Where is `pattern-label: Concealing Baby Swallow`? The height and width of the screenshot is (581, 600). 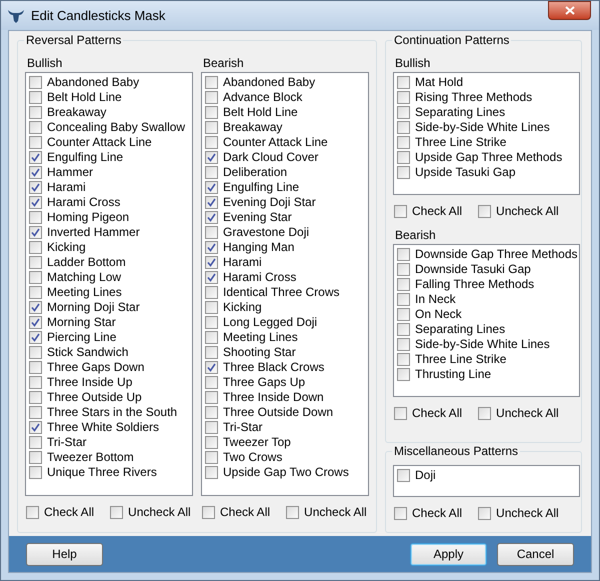 pattern-label: Concealing Baby Swallow is located at coordinates (116, 127).